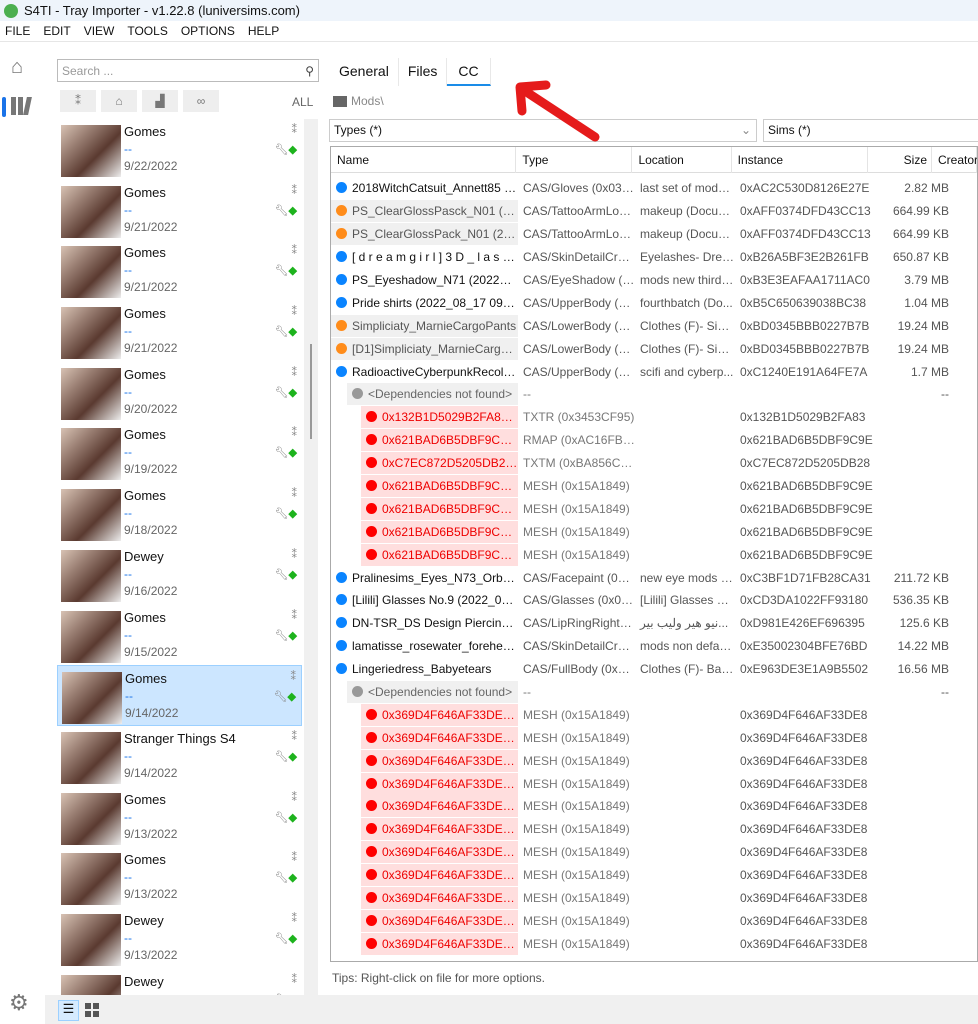  What do you see at coordinates (179, 982) in the screenshot?
I see `sim-list-item: Dewey -- ⁑ 🔧︎◆` at bounding box center [179, 982].